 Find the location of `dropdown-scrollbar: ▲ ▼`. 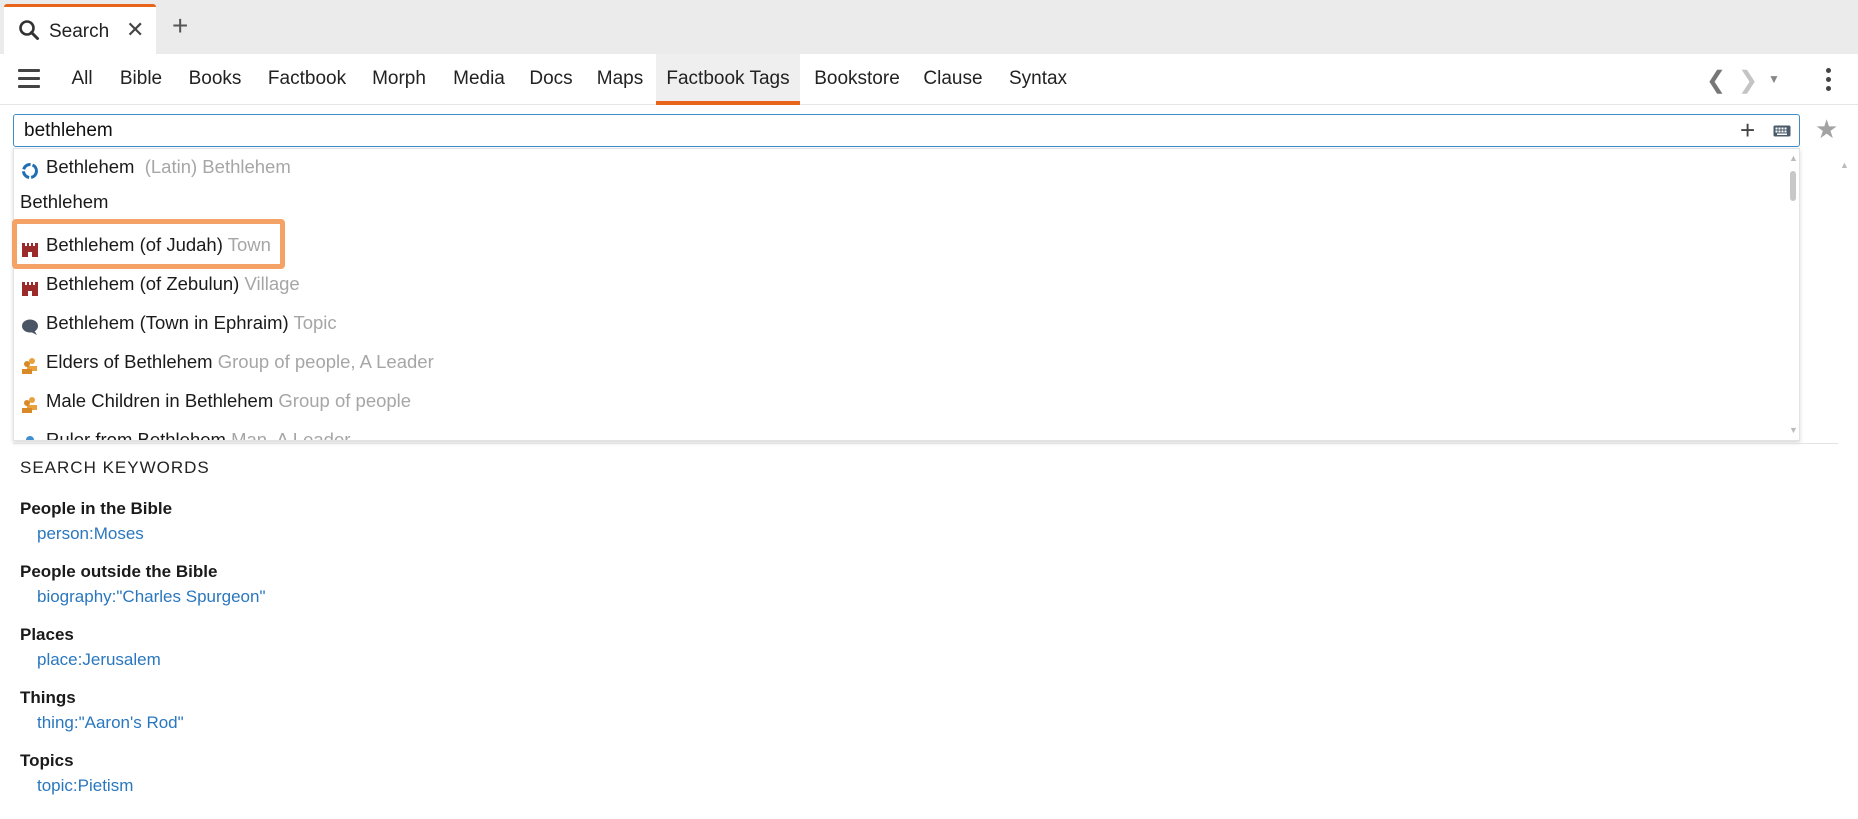

dropdown-scrollbar: ▲ ▼ is located at coordinates (1793, 294).